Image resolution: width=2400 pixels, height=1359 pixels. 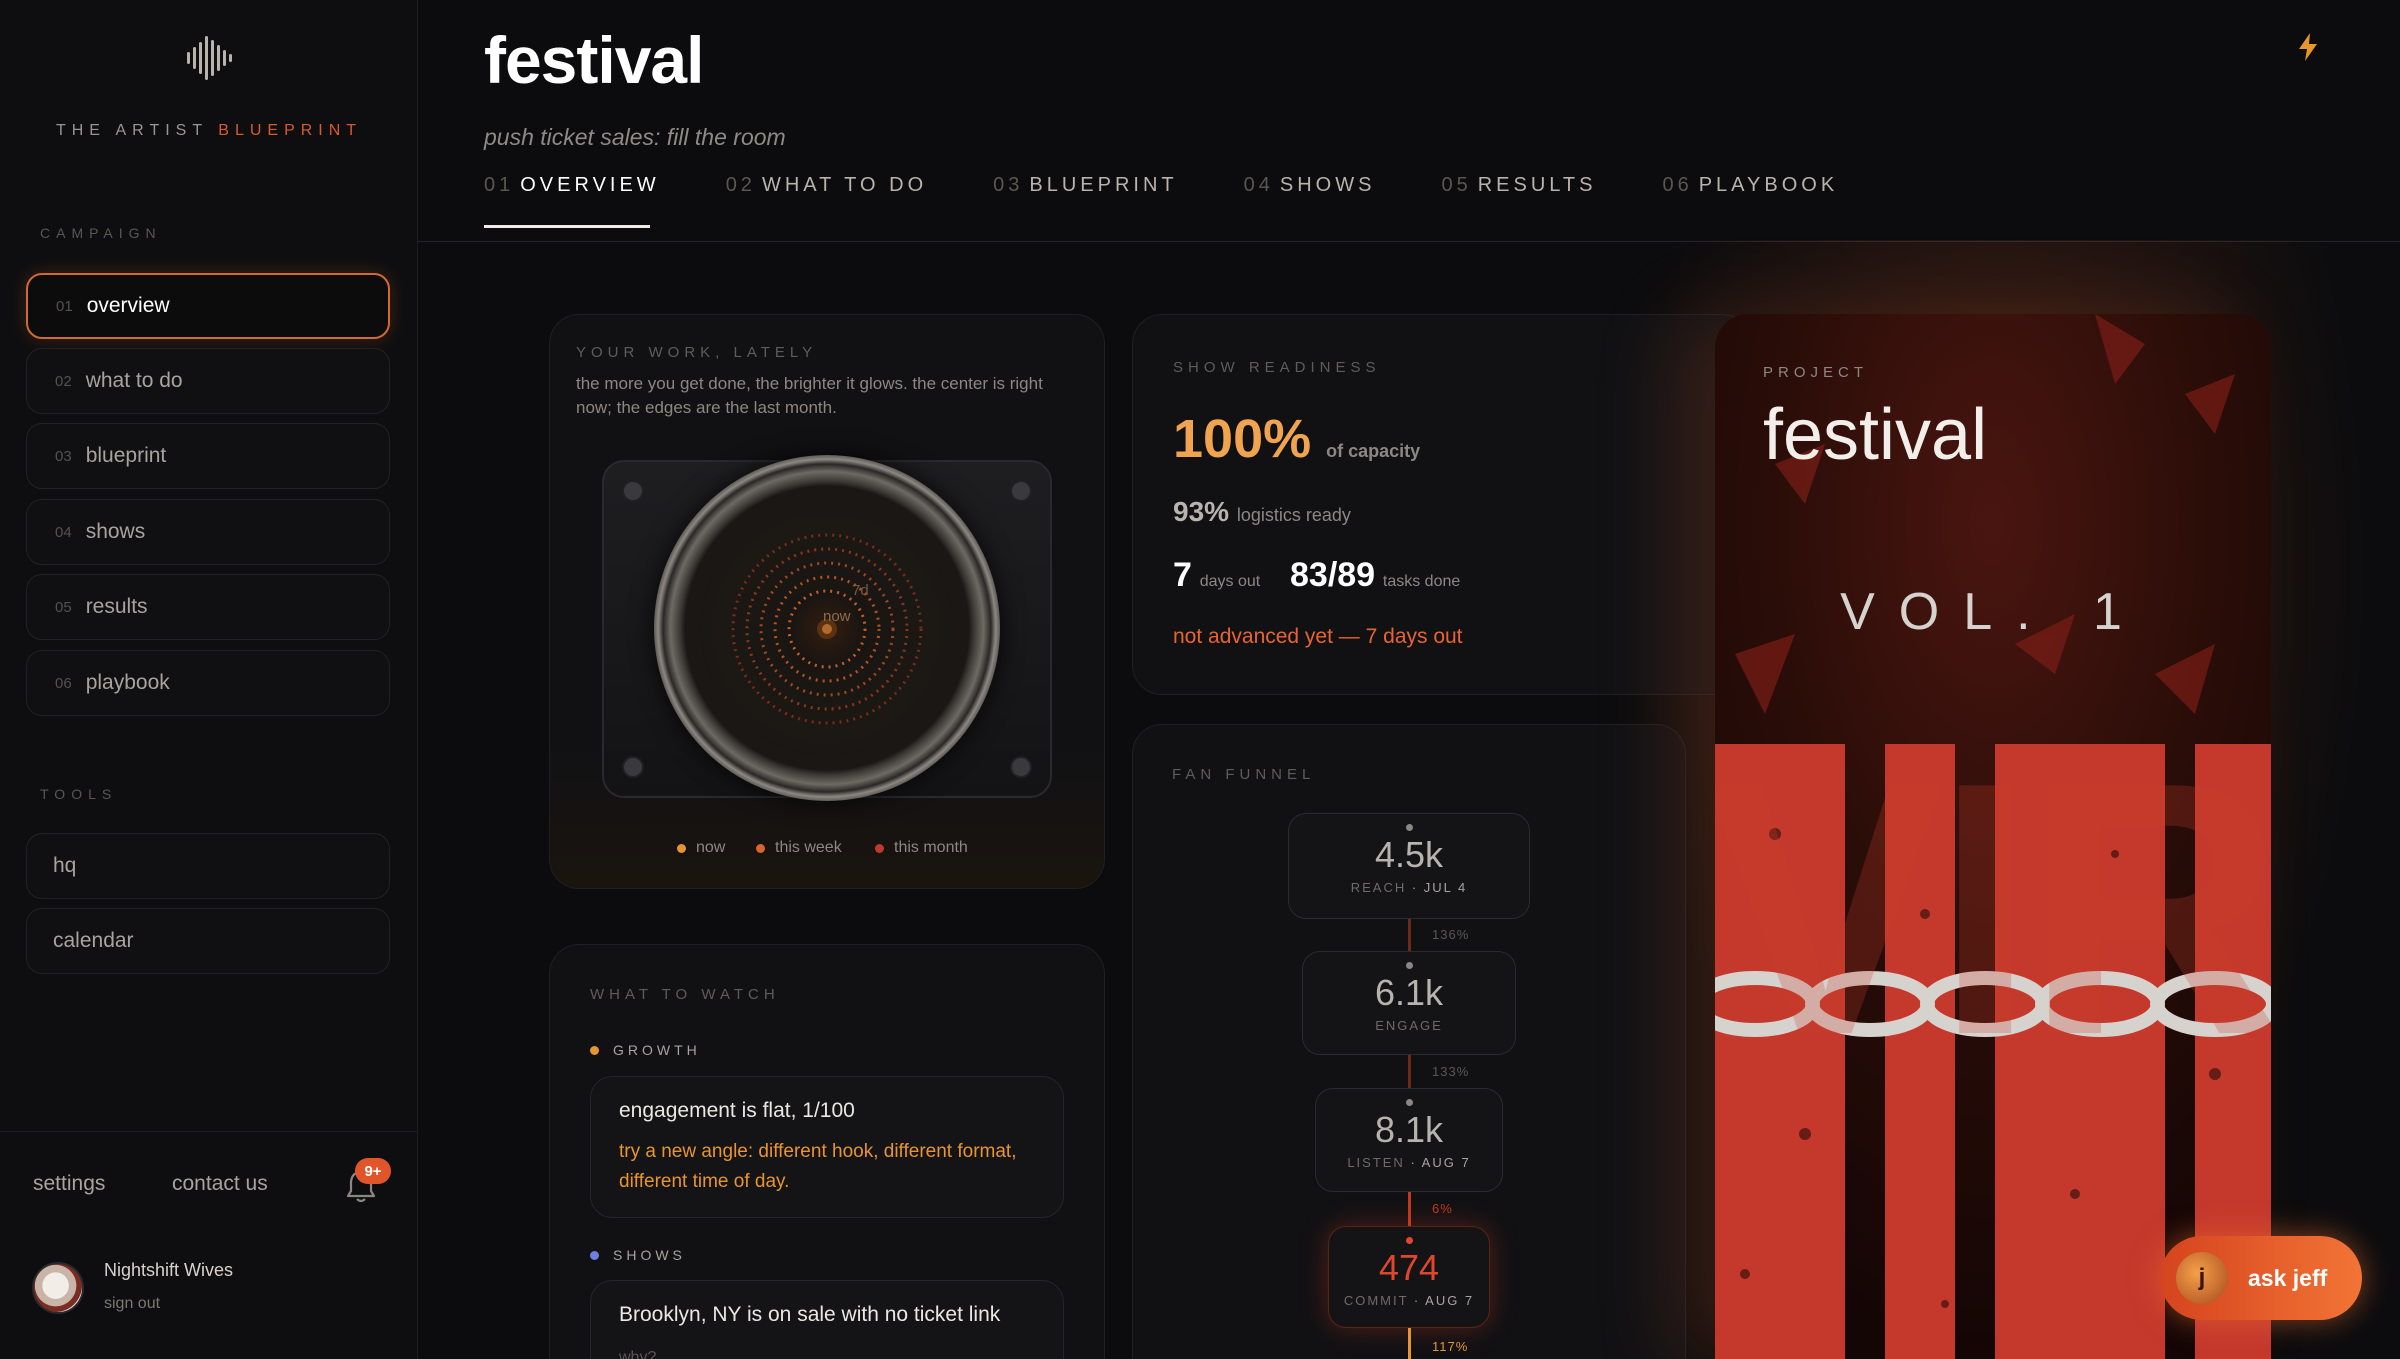 I want to click on stage-label: REACH · JUL 4, so click(x=1409, y=887).